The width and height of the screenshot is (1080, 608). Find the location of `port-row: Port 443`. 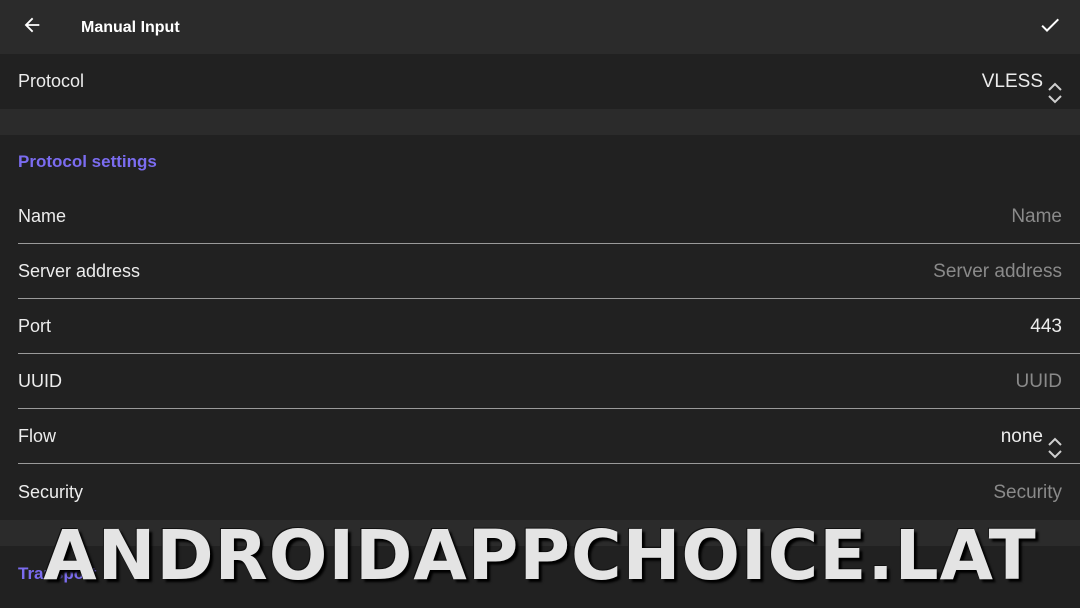

port-row: Port 443 is located at coordinates (540, 326).